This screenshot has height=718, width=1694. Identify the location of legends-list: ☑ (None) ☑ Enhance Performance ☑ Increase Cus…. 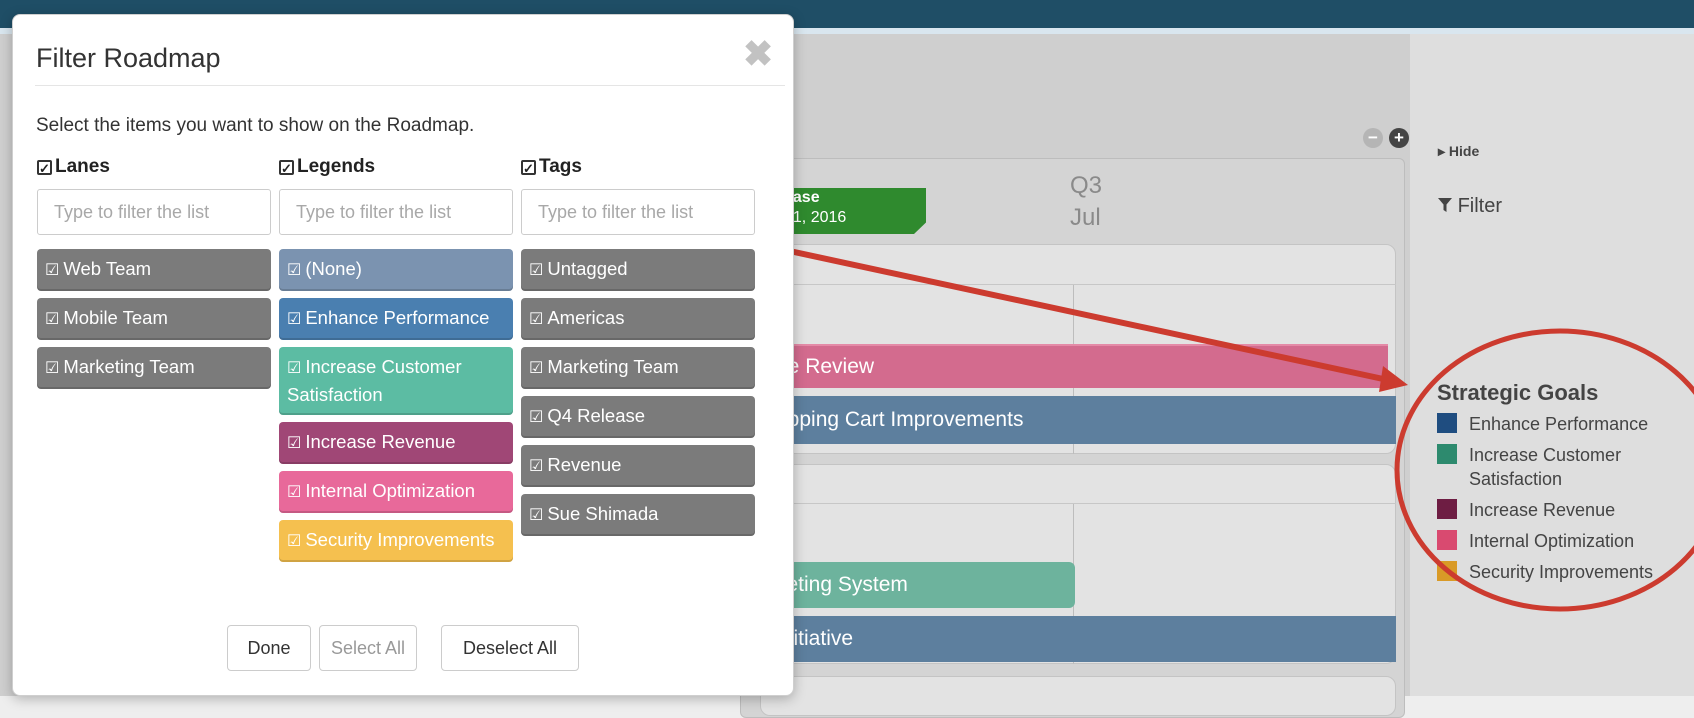
(396, 409).